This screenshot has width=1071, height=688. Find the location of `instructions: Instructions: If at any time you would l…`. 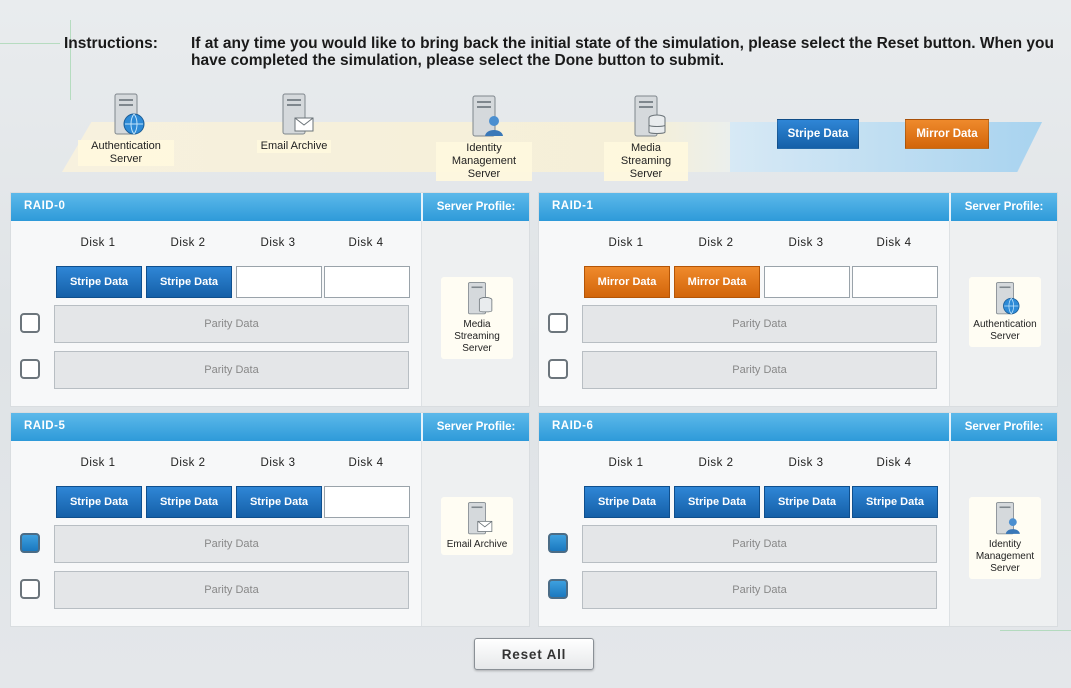

instructions: Instructions: If at any time you would l… is located at coordinates (559, 52).